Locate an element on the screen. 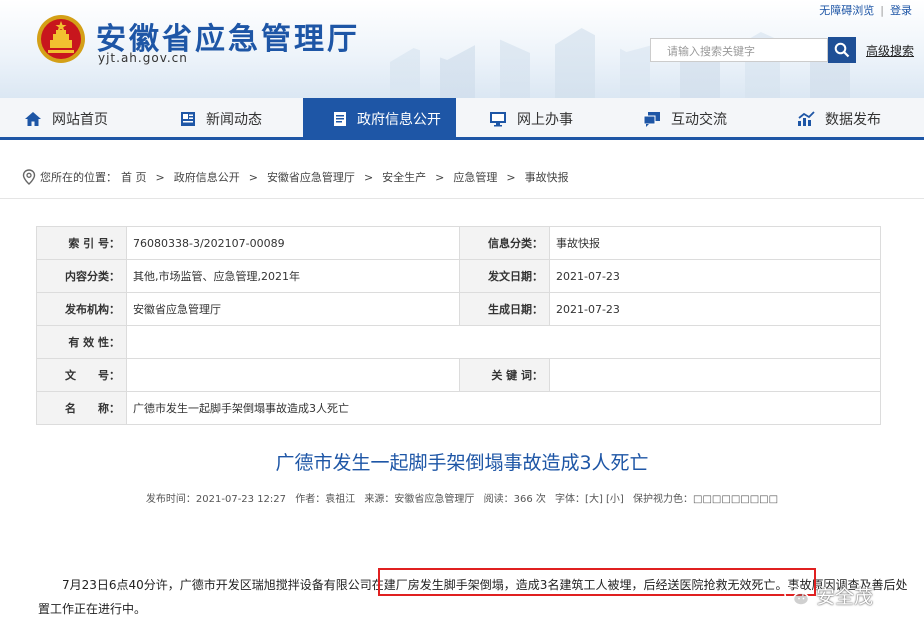 This screenshot has height=634, width=924. nav-item-data-release: 数据发布 is located at coordinates (857, 119).